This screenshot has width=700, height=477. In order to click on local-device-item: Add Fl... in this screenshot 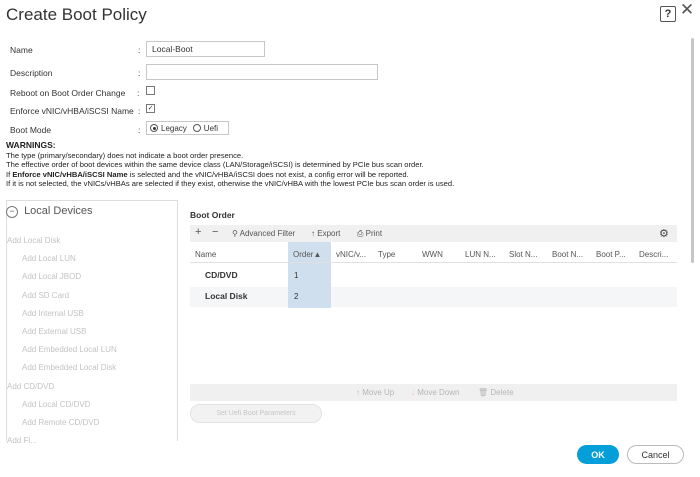, I will do `click(22, 440)`.